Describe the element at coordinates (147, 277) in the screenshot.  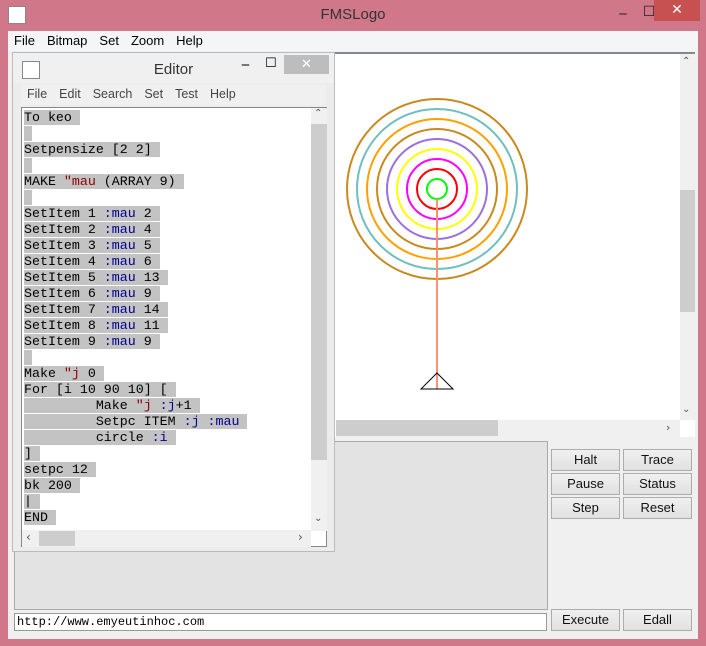
I see `code-token: 13` at that location.